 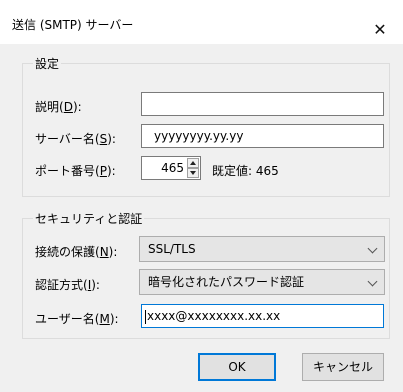 I want to click on port-value: 465, so click(x=172, y=168).